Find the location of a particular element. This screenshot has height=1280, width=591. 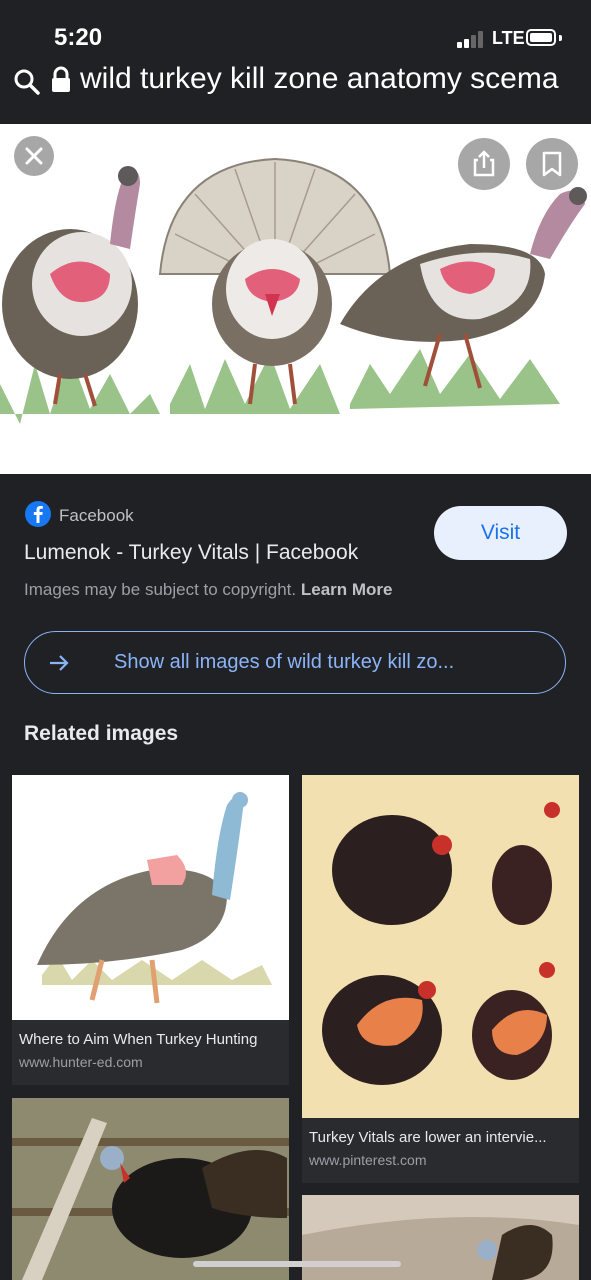

battery-tip is located at coordinates (560, 38).